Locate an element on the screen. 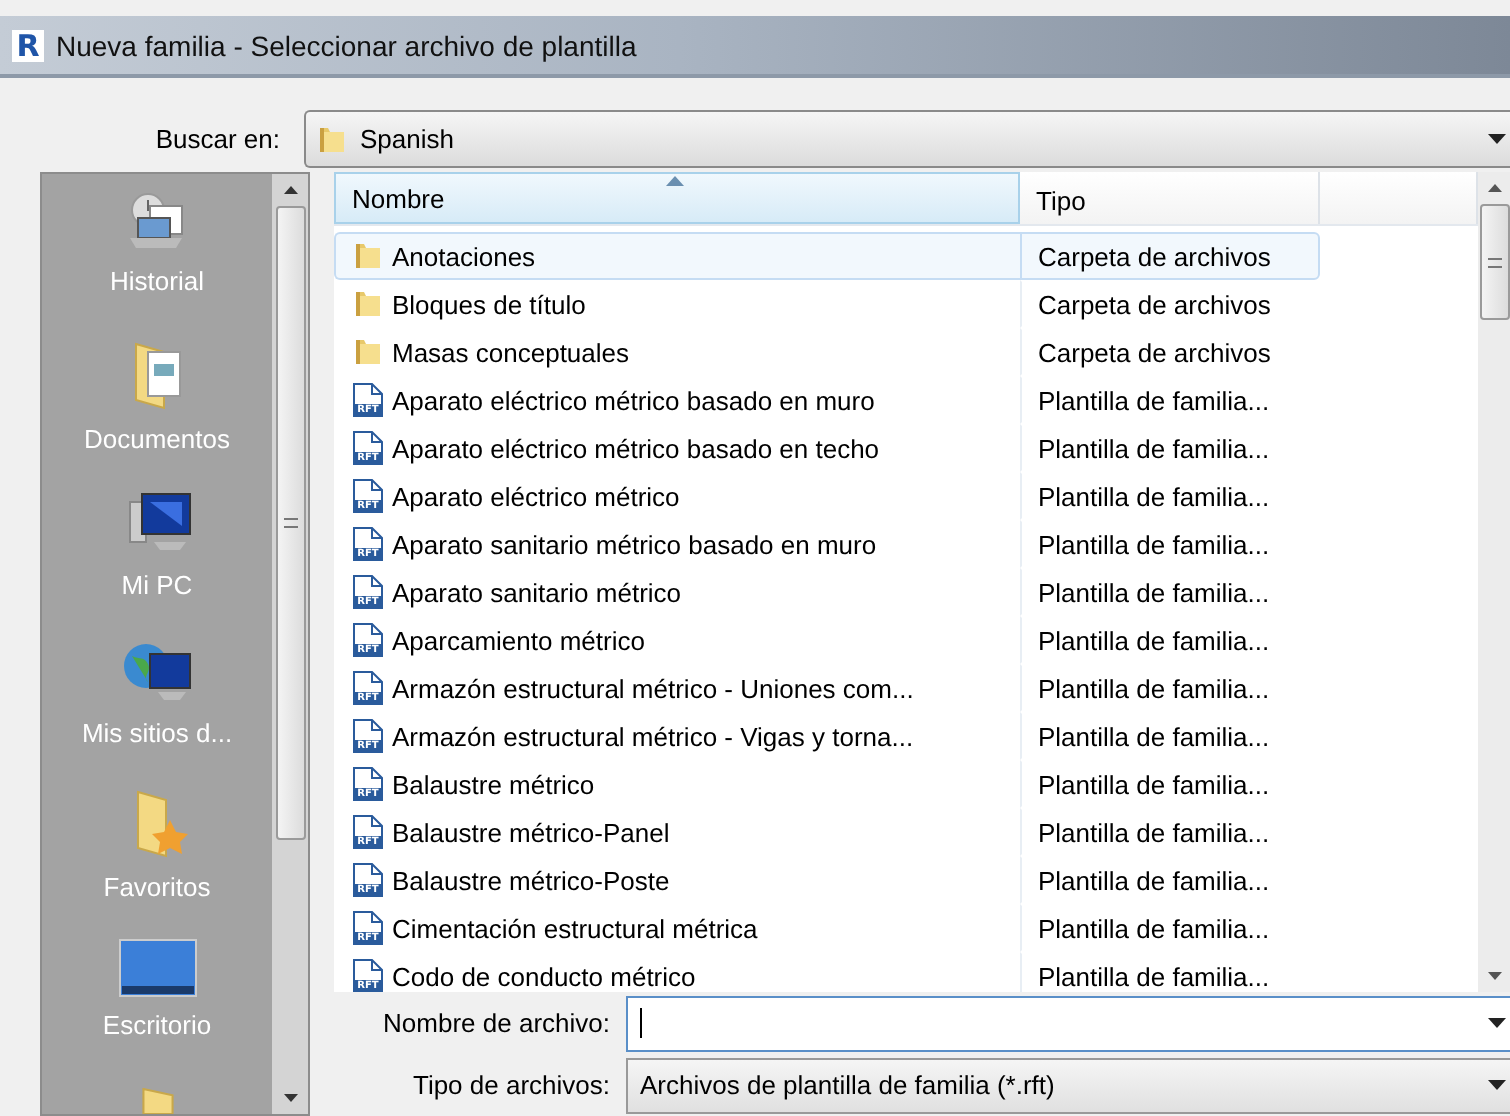  desktop-icon is located at coordinates (157, 968).